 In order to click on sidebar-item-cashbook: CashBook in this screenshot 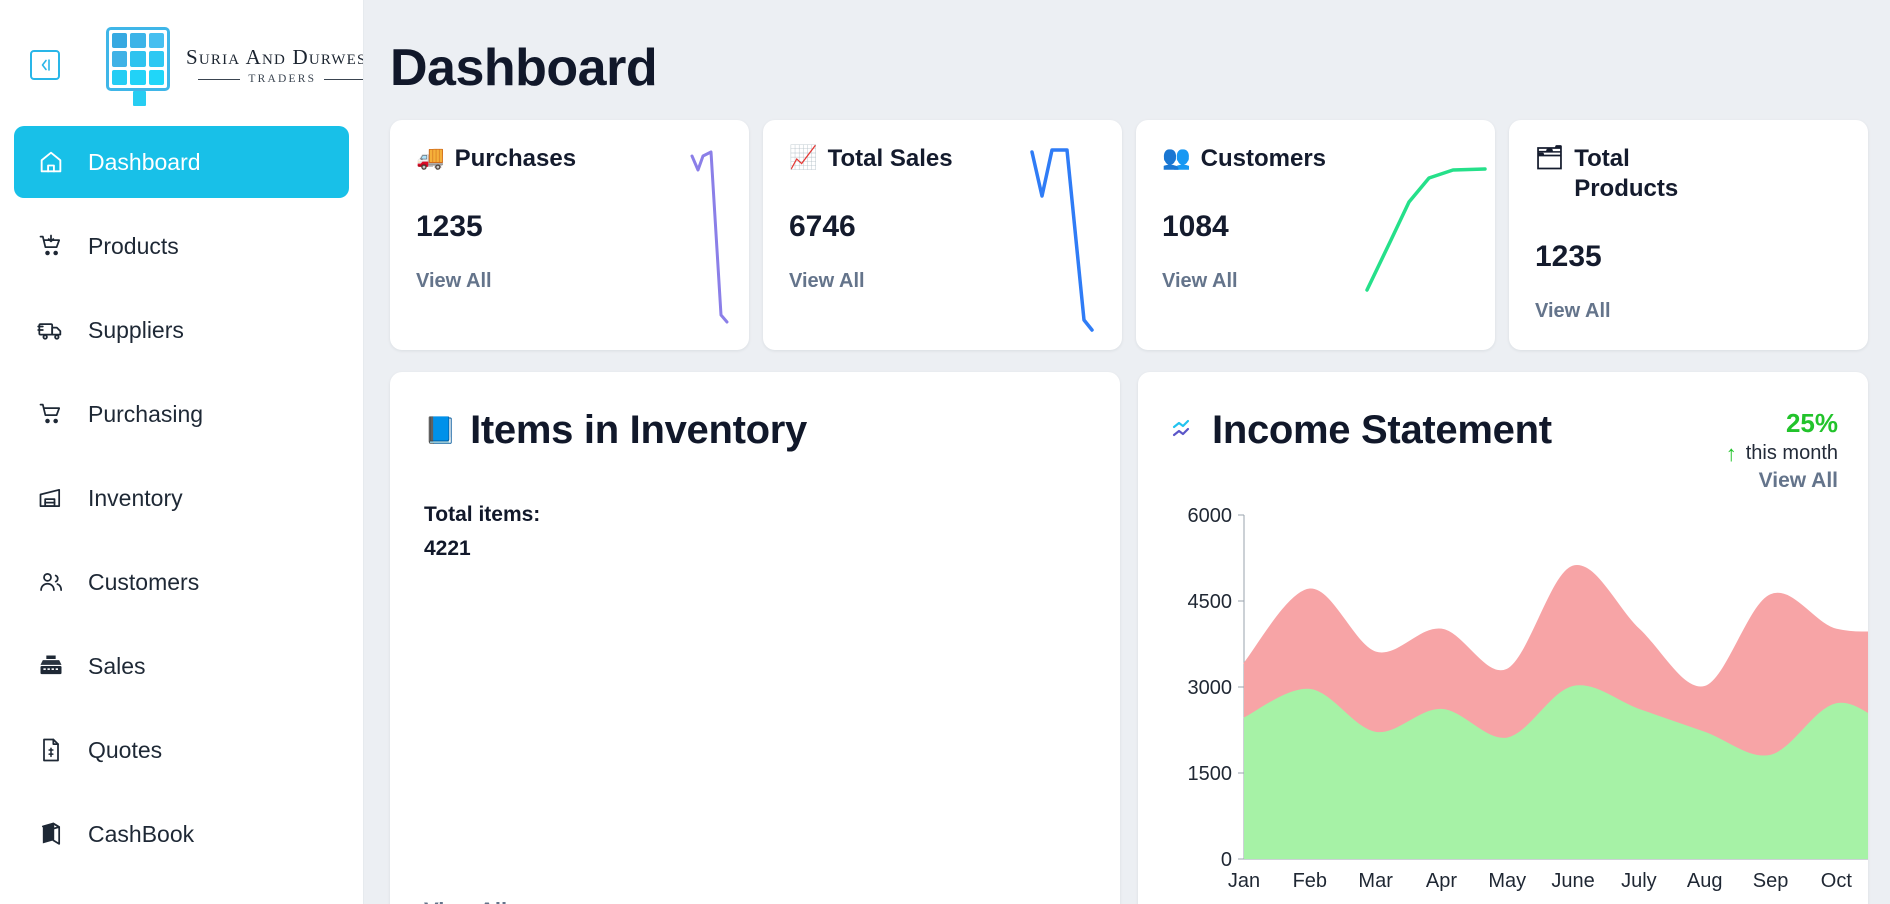, I will do `click(181, 834)`.